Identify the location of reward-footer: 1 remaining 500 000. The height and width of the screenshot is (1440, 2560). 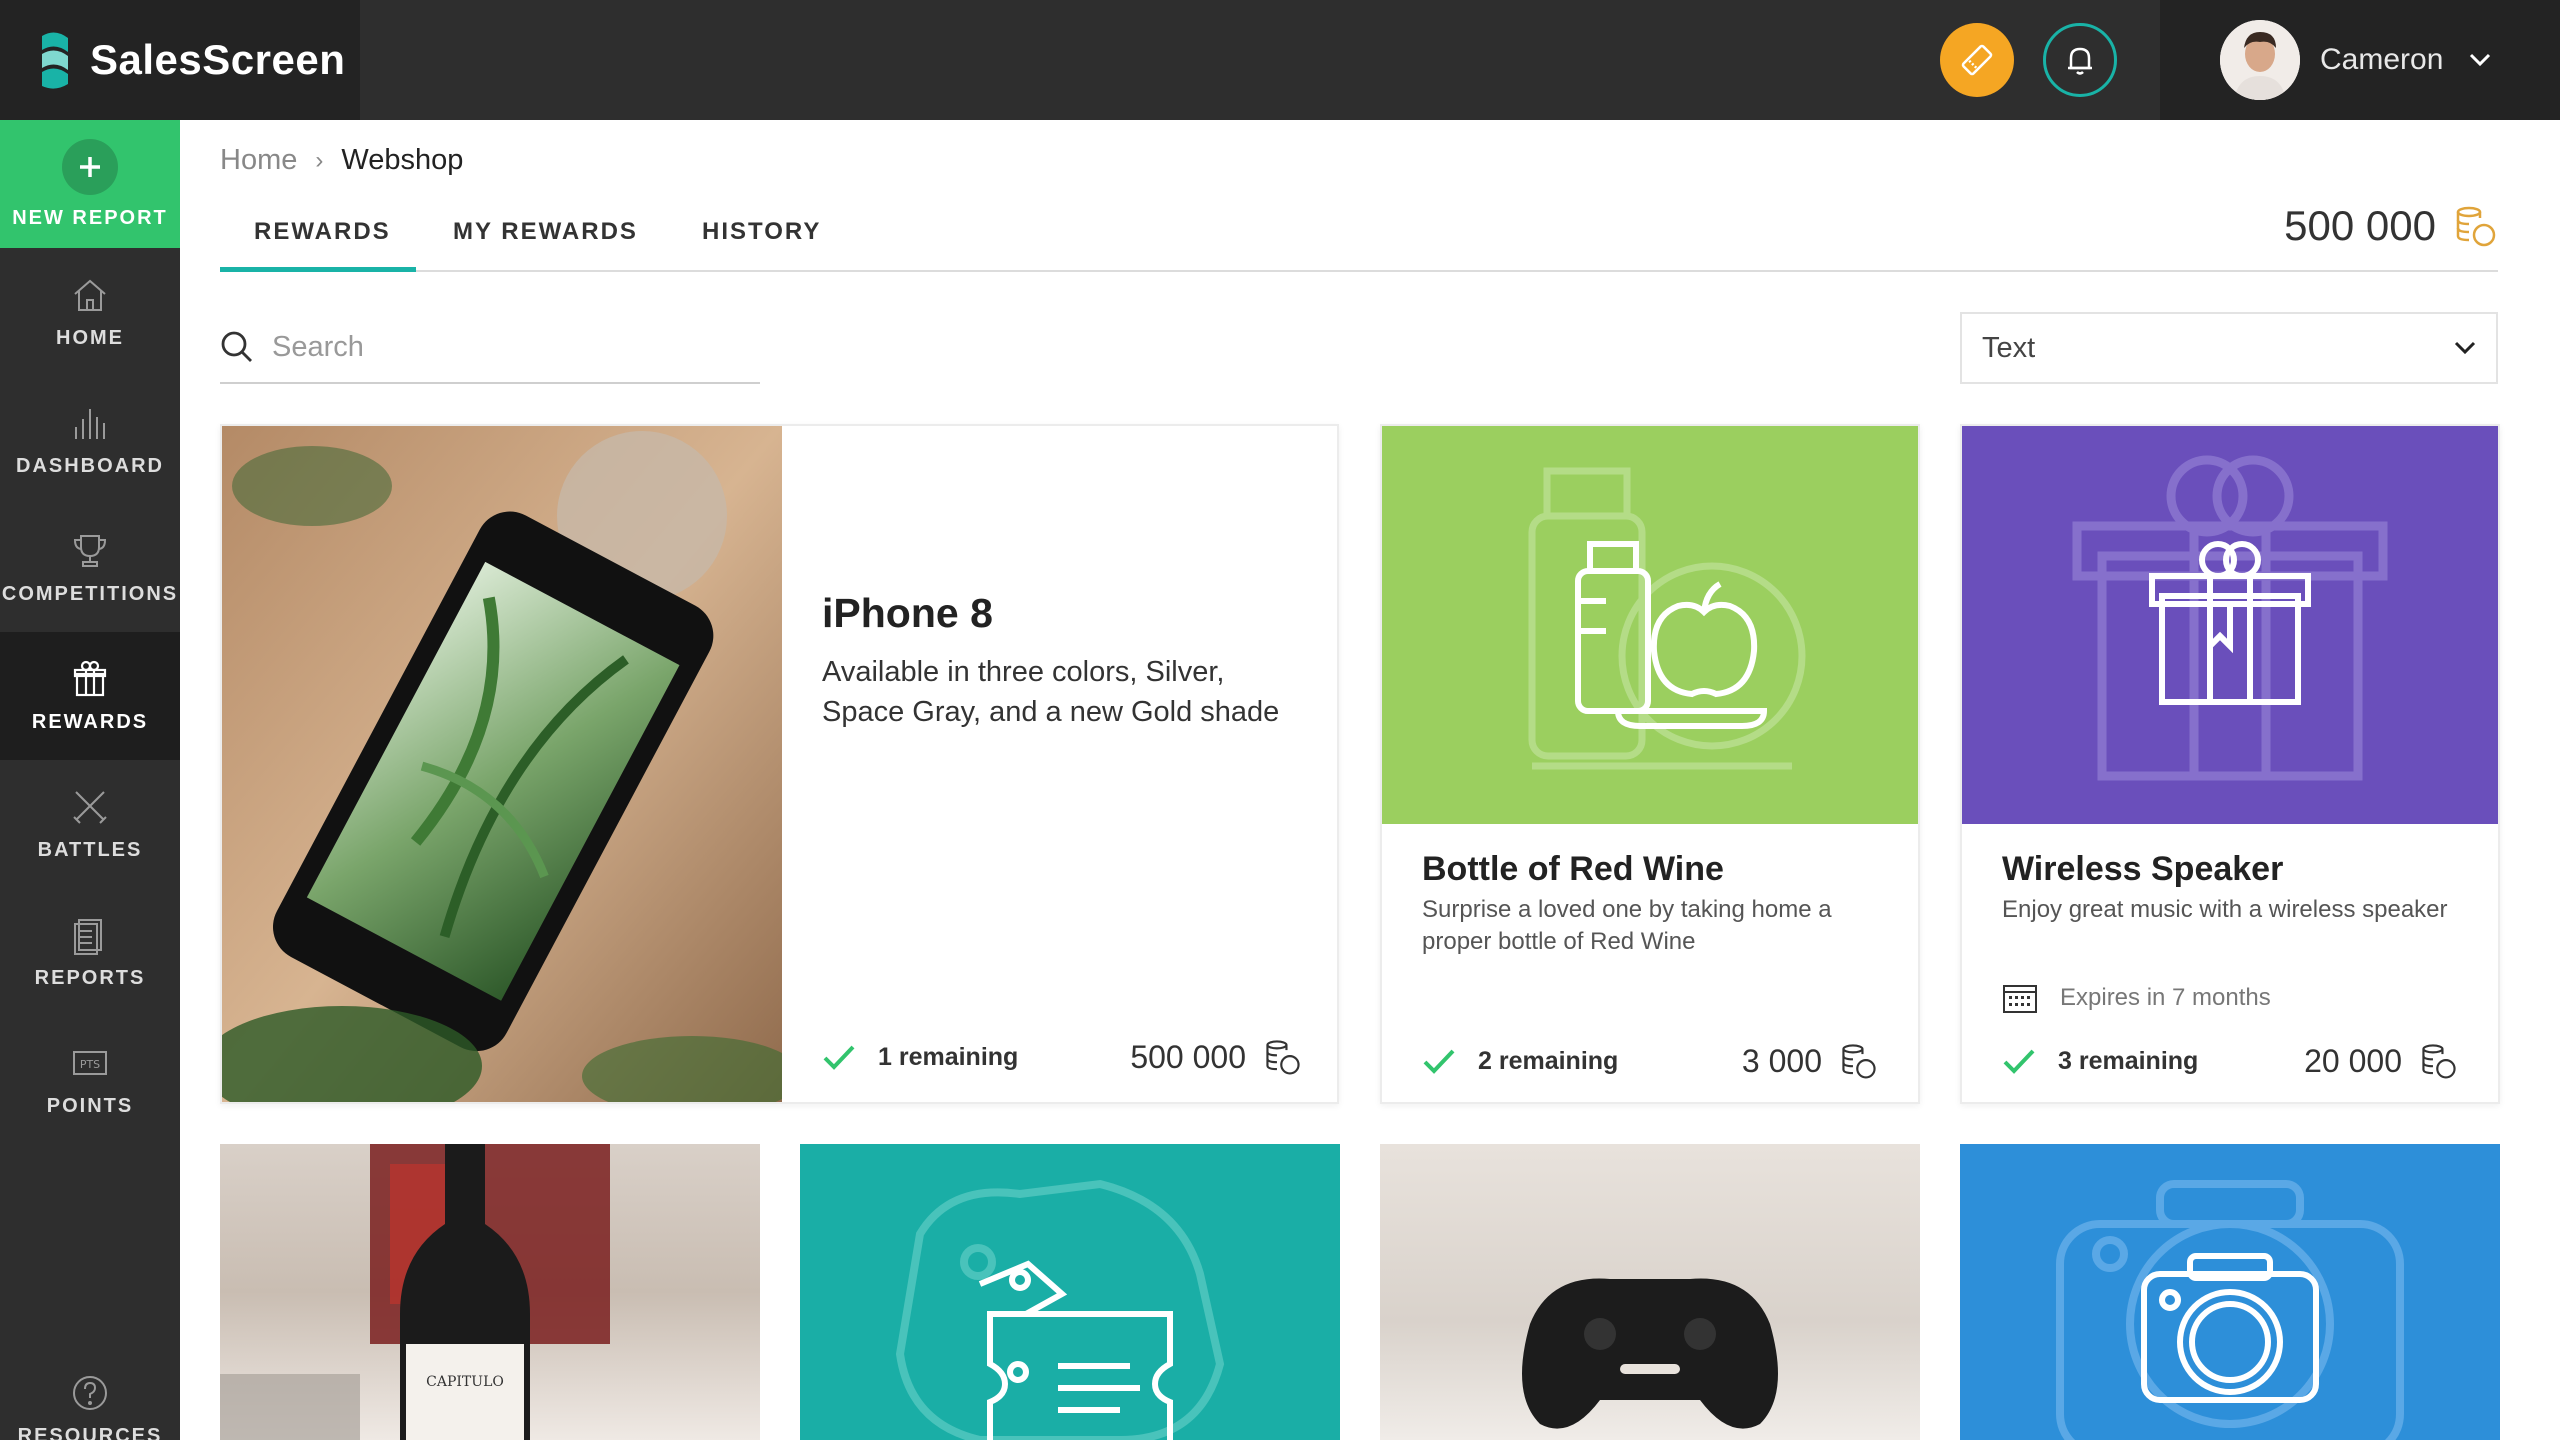
(1062, 1057).